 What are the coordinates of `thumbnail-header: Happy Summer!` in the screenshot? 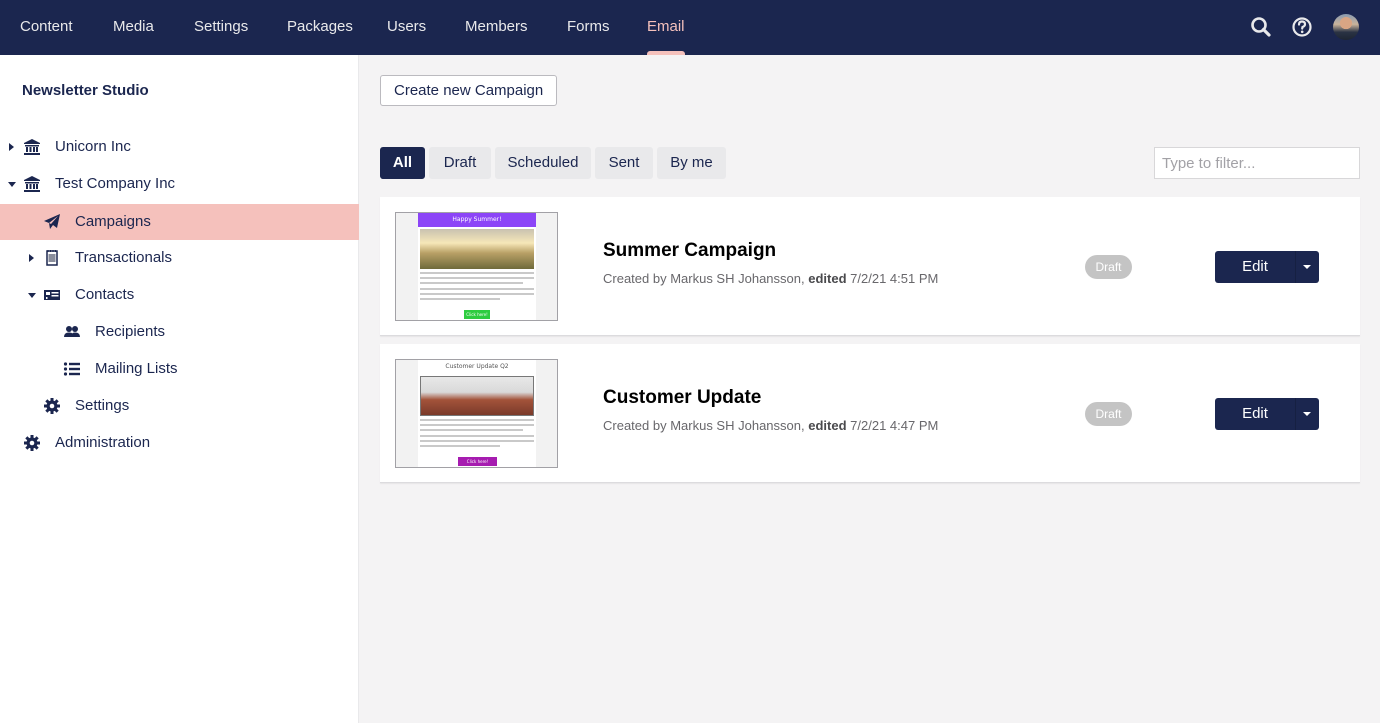 It's located at (477, 220).